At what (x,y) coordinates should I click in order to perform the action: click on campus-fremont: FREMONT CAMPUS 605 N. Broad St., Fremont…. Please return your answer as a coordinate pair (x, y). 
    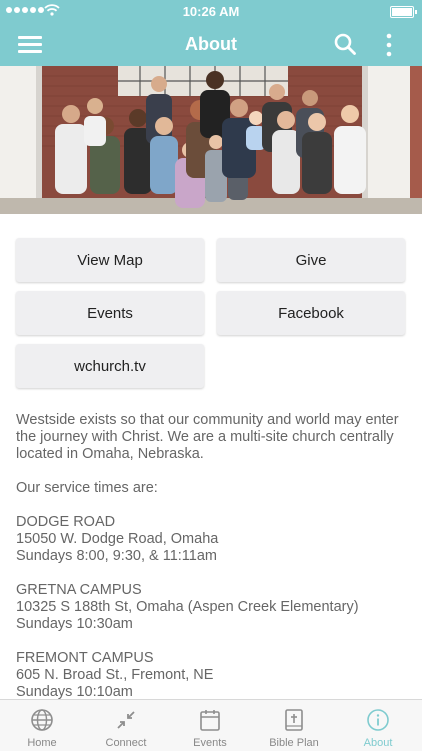
    Looking at the image, I should click on (212, 675).